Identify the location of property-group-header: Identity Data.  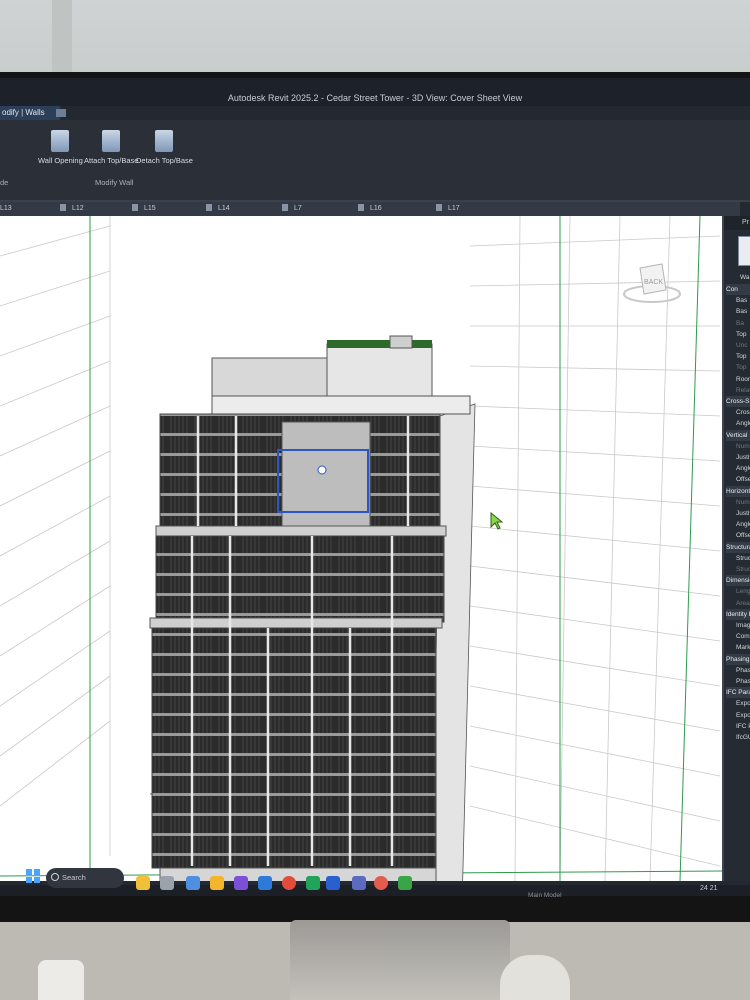
(738, 614).